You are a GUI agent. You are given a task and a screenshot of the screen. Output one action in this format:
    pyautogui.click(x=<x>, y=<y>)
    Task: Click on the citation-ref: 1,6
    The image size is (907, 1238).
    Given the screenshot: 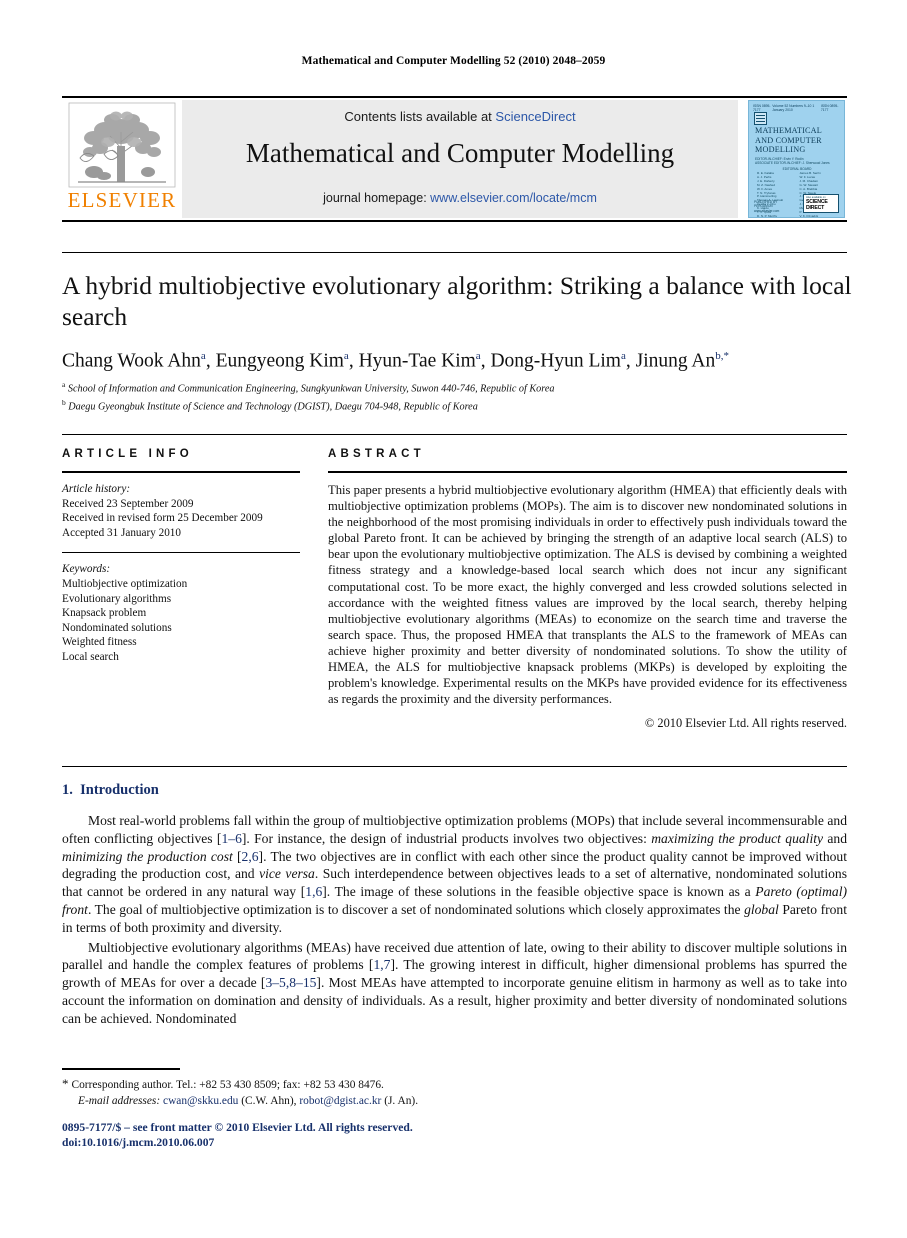 What is the action you would take?
    pyautogui.click(x=313, y=891)
    